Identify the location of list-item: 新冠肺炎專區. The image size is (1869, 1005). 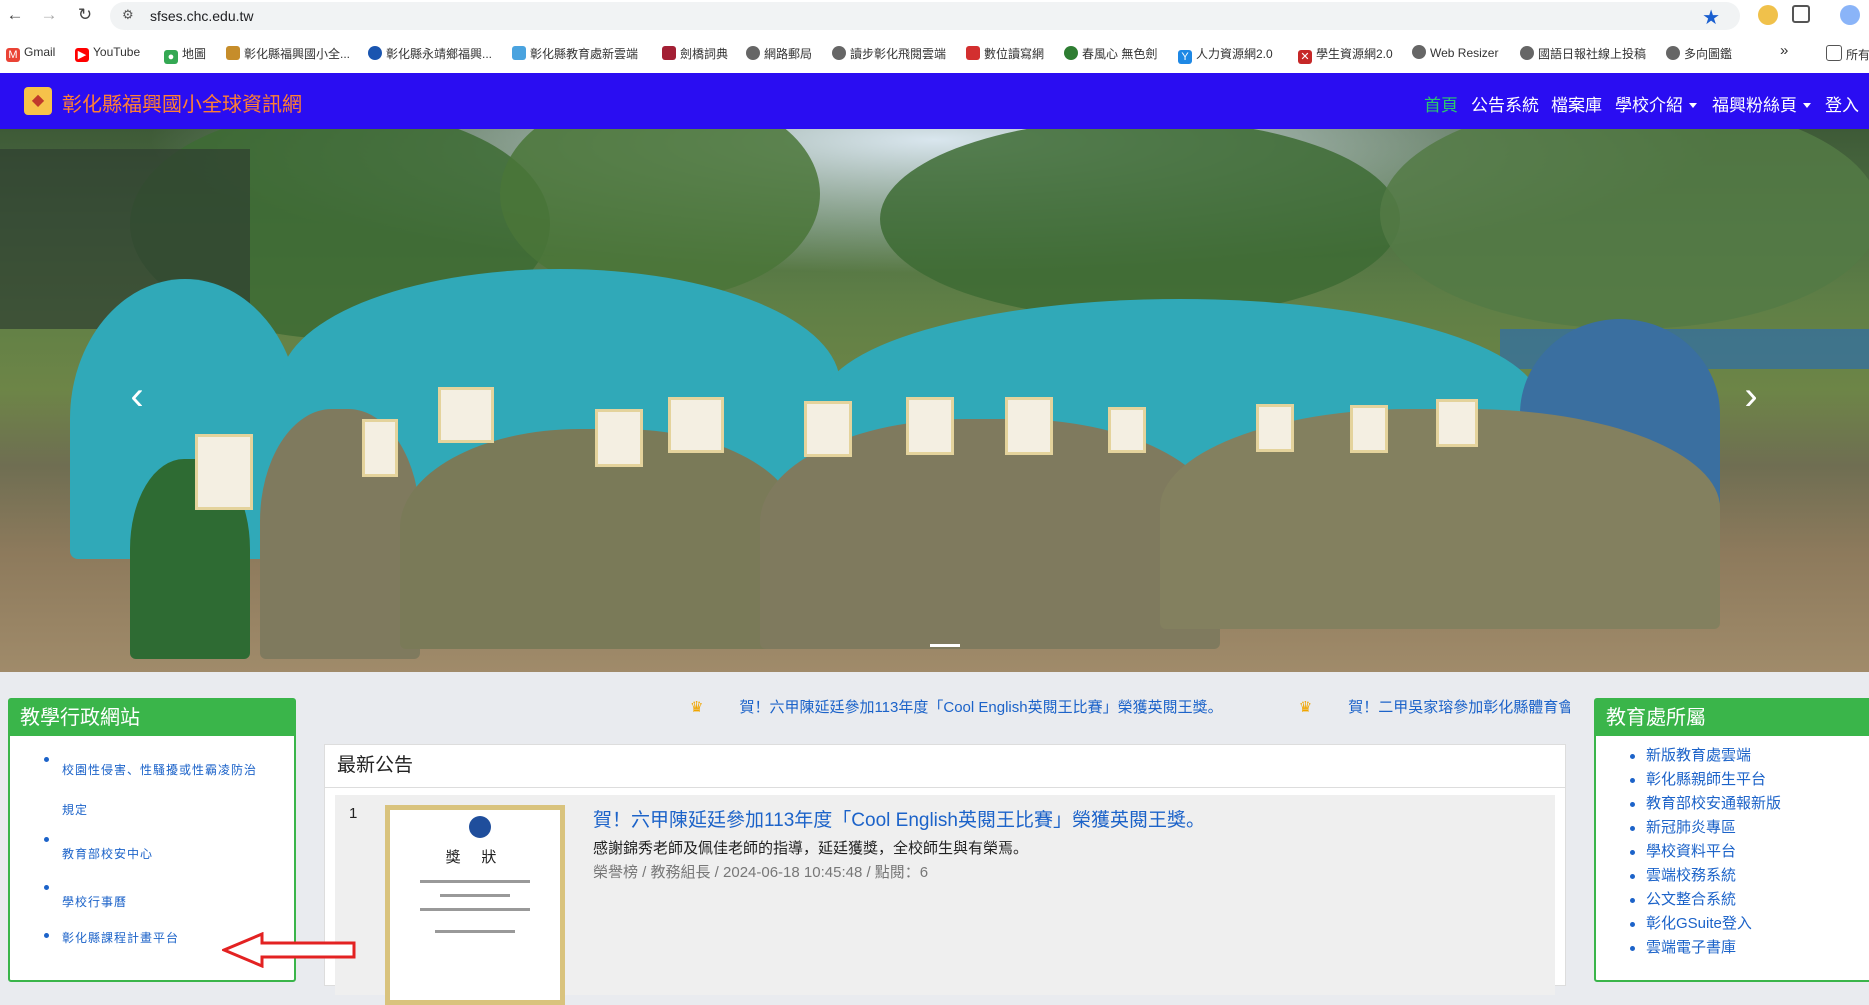
(1737, 828).